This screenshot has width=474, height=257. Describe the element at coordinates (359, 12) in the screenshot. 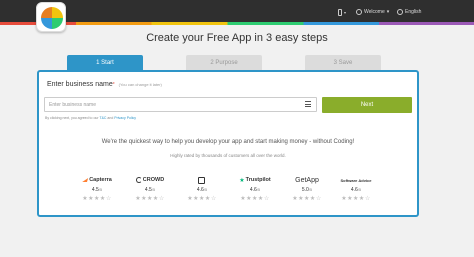

I see `user-icon` at that location.